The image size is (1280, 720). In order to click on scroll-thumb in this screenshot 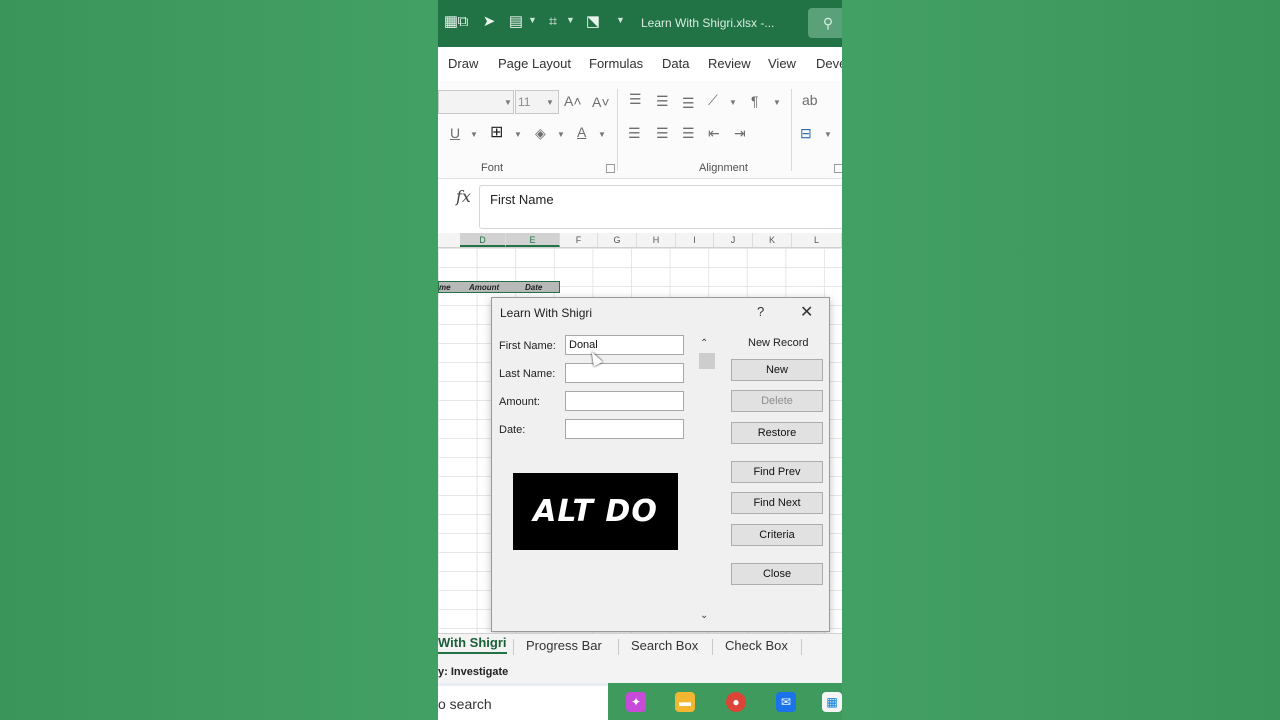, I will do `click(707, 361)`.